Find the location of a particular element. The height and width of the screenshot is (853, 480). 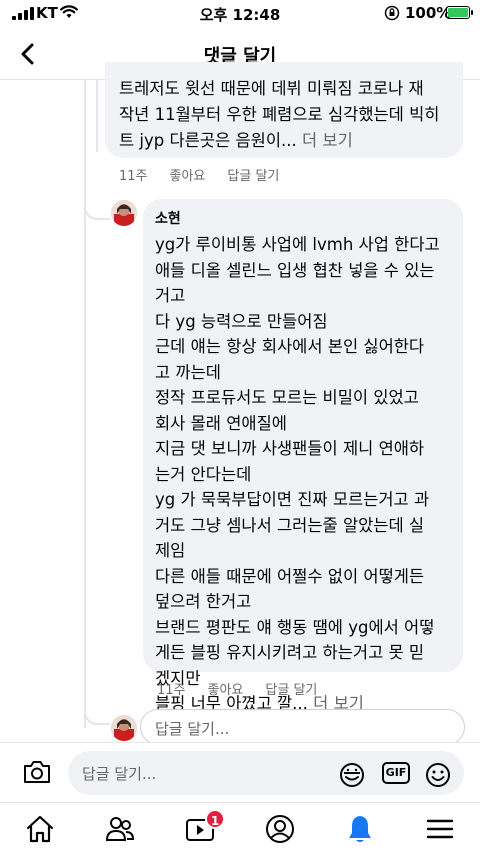

camera-icon is located at coordinates (37, 772).